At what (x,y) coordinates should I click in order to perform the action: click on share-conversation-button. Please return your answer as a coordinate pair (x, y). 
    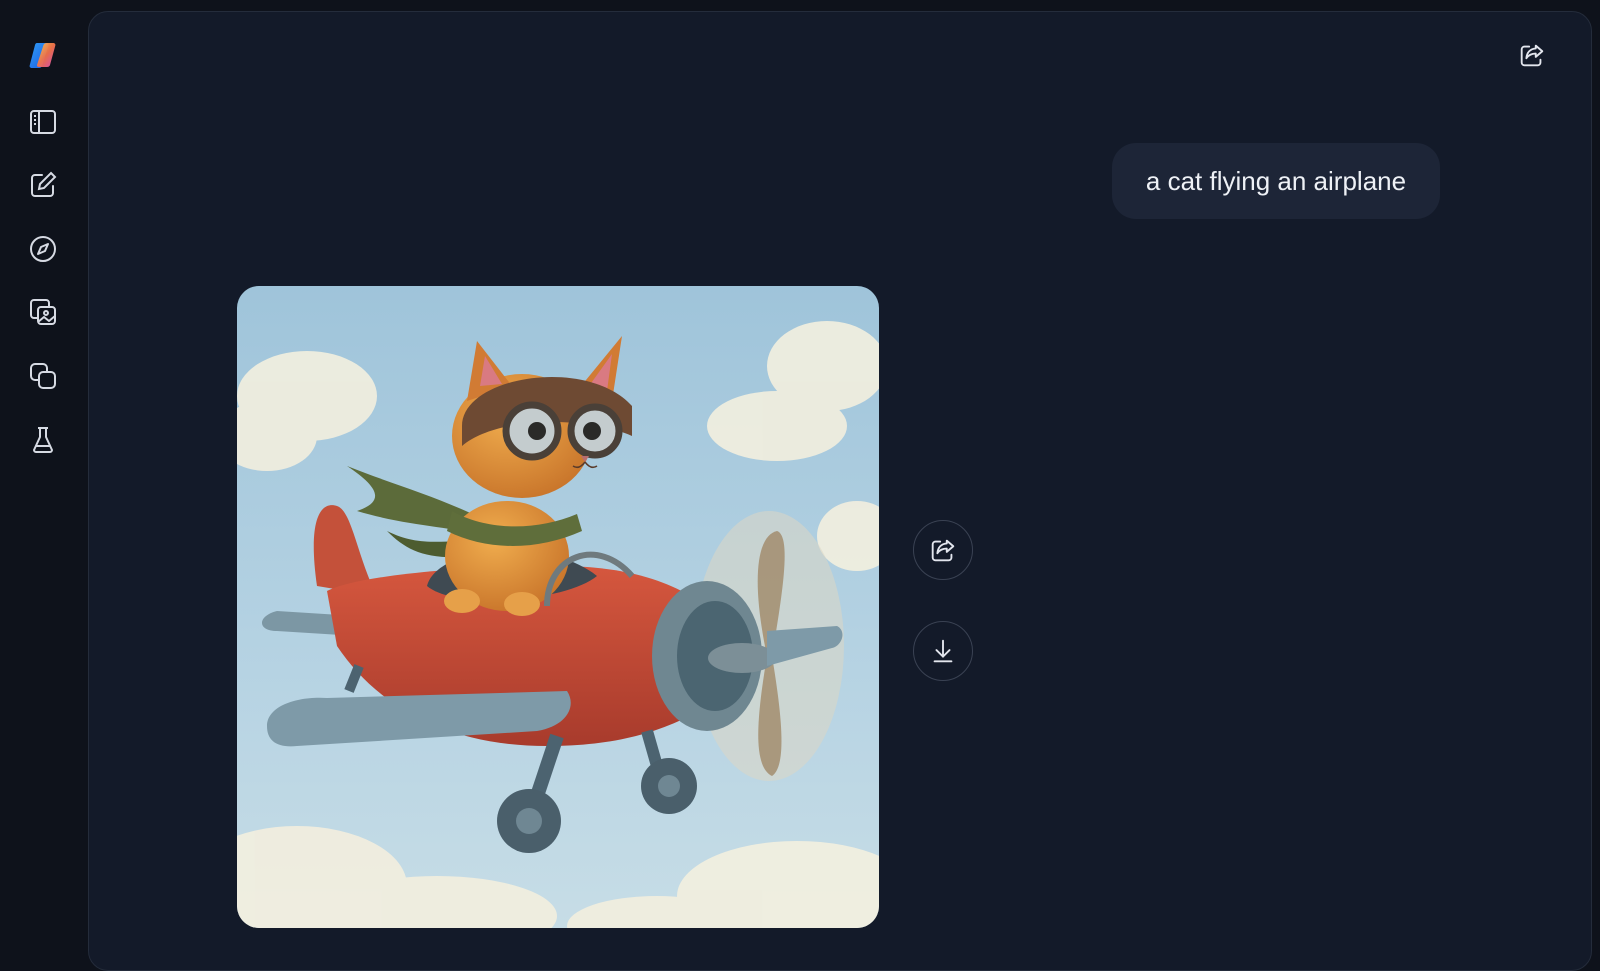
    Looking at the image, I should click on (1532, 55).